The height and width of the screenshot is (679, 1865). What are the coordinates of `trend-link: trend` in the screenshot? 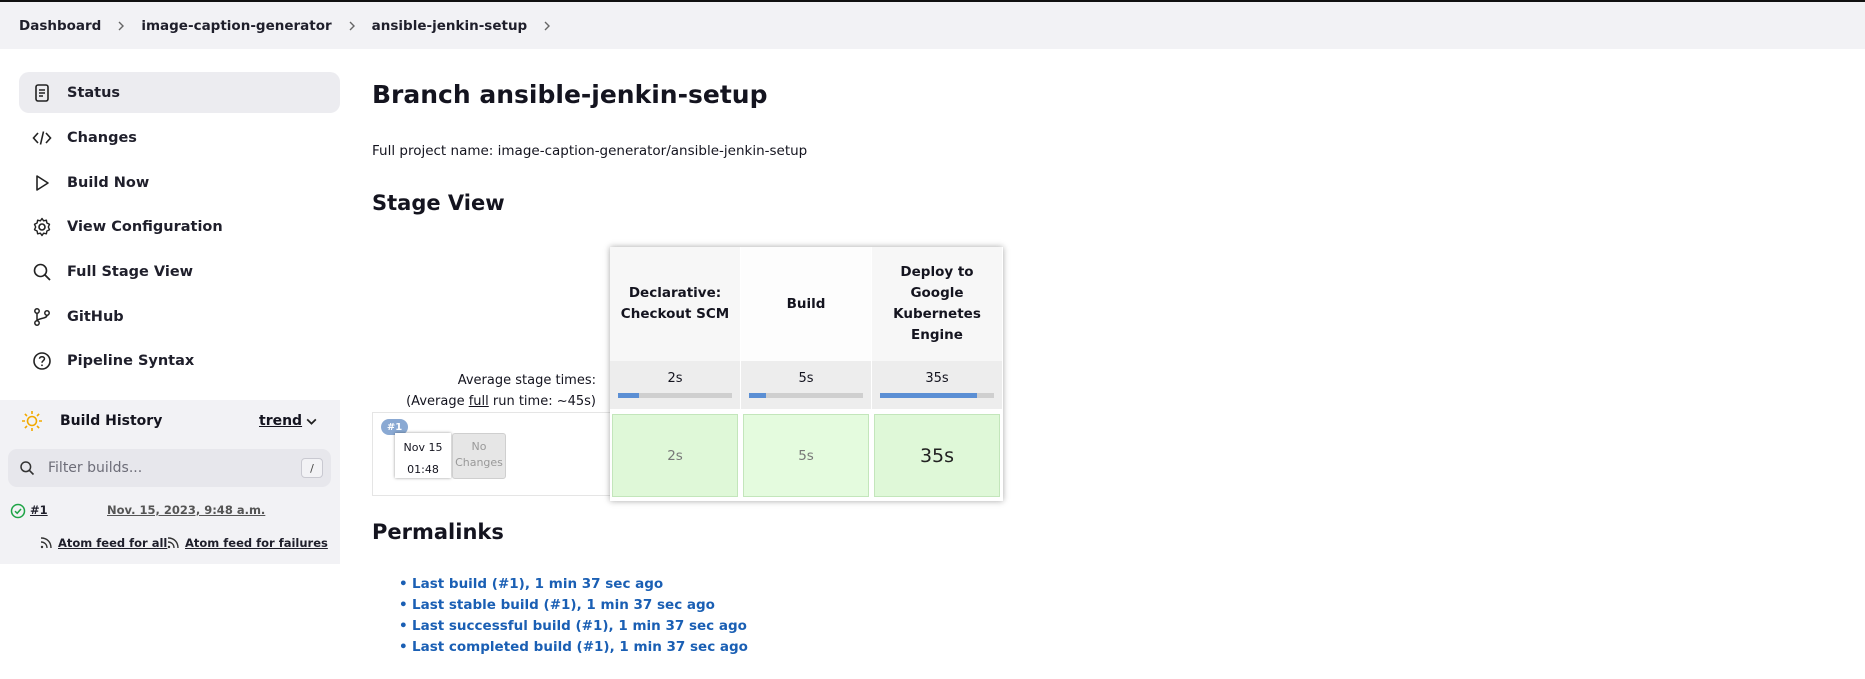 It's located at (280, 421).